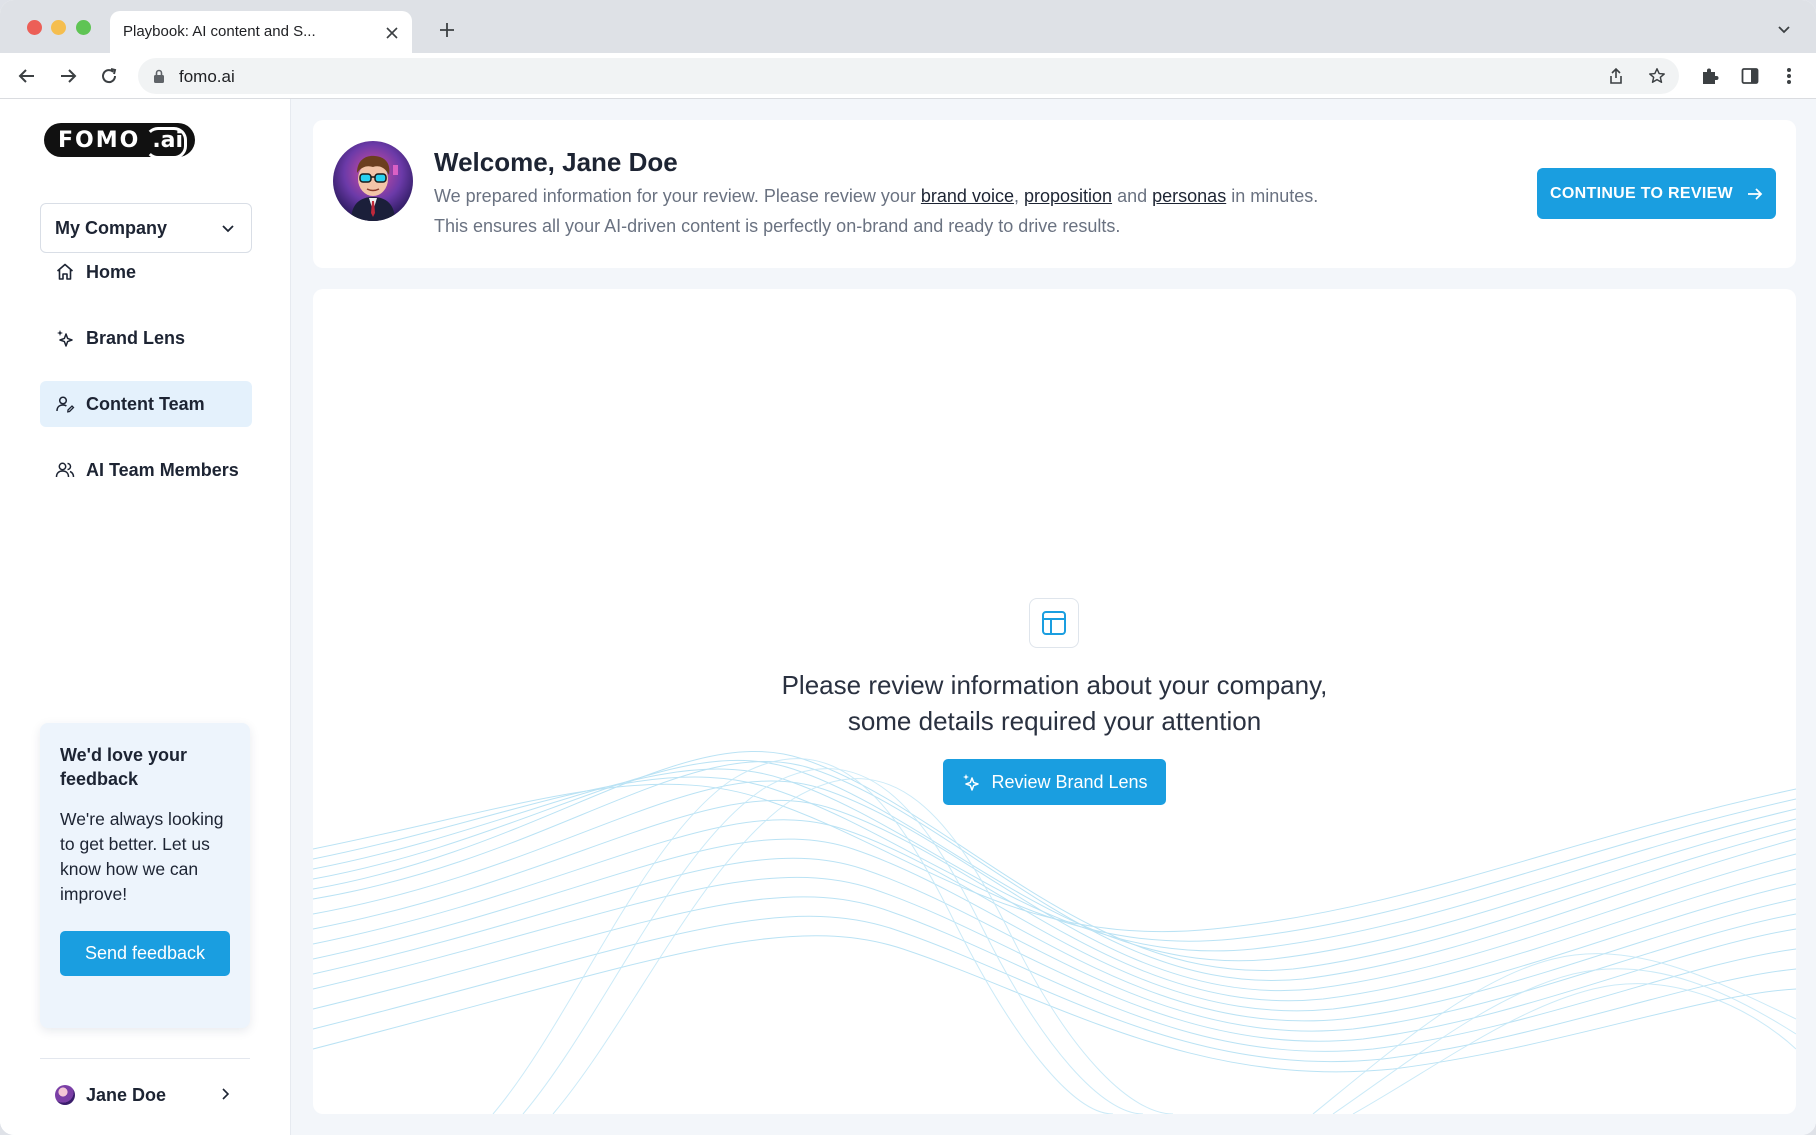  I want to click on welcome-text-and: and, so click(1132, 196).